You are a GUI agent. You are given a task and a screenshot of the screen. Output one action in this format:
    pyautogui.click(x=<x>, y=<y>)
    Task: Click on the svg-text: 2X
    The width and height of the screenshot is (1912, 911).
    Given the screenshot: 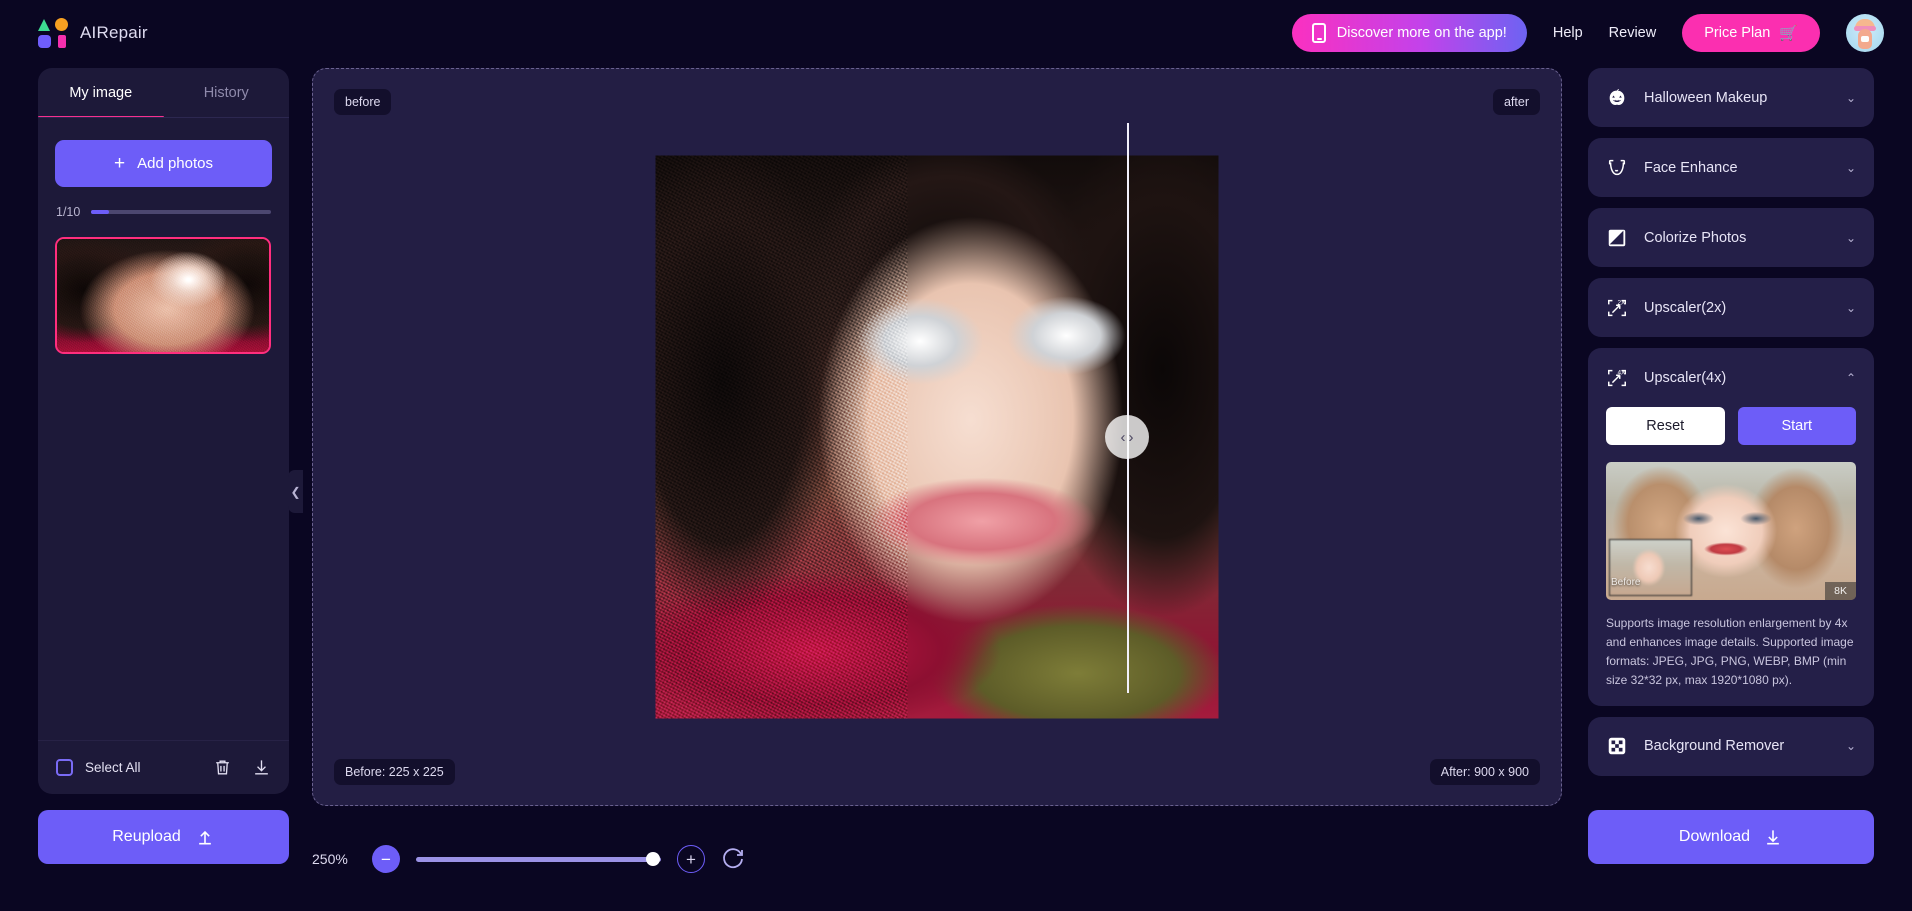 What is the action you would take?
    pyautogui.click(x=1621, y=302)
    